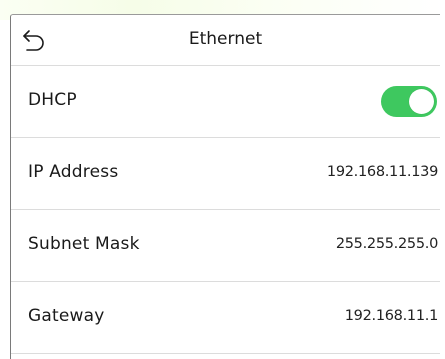  What do you see at coordinates (52, 100) in the screenshot?
I see `dhcp-label: DHCP` at bounding box center [52, 100].